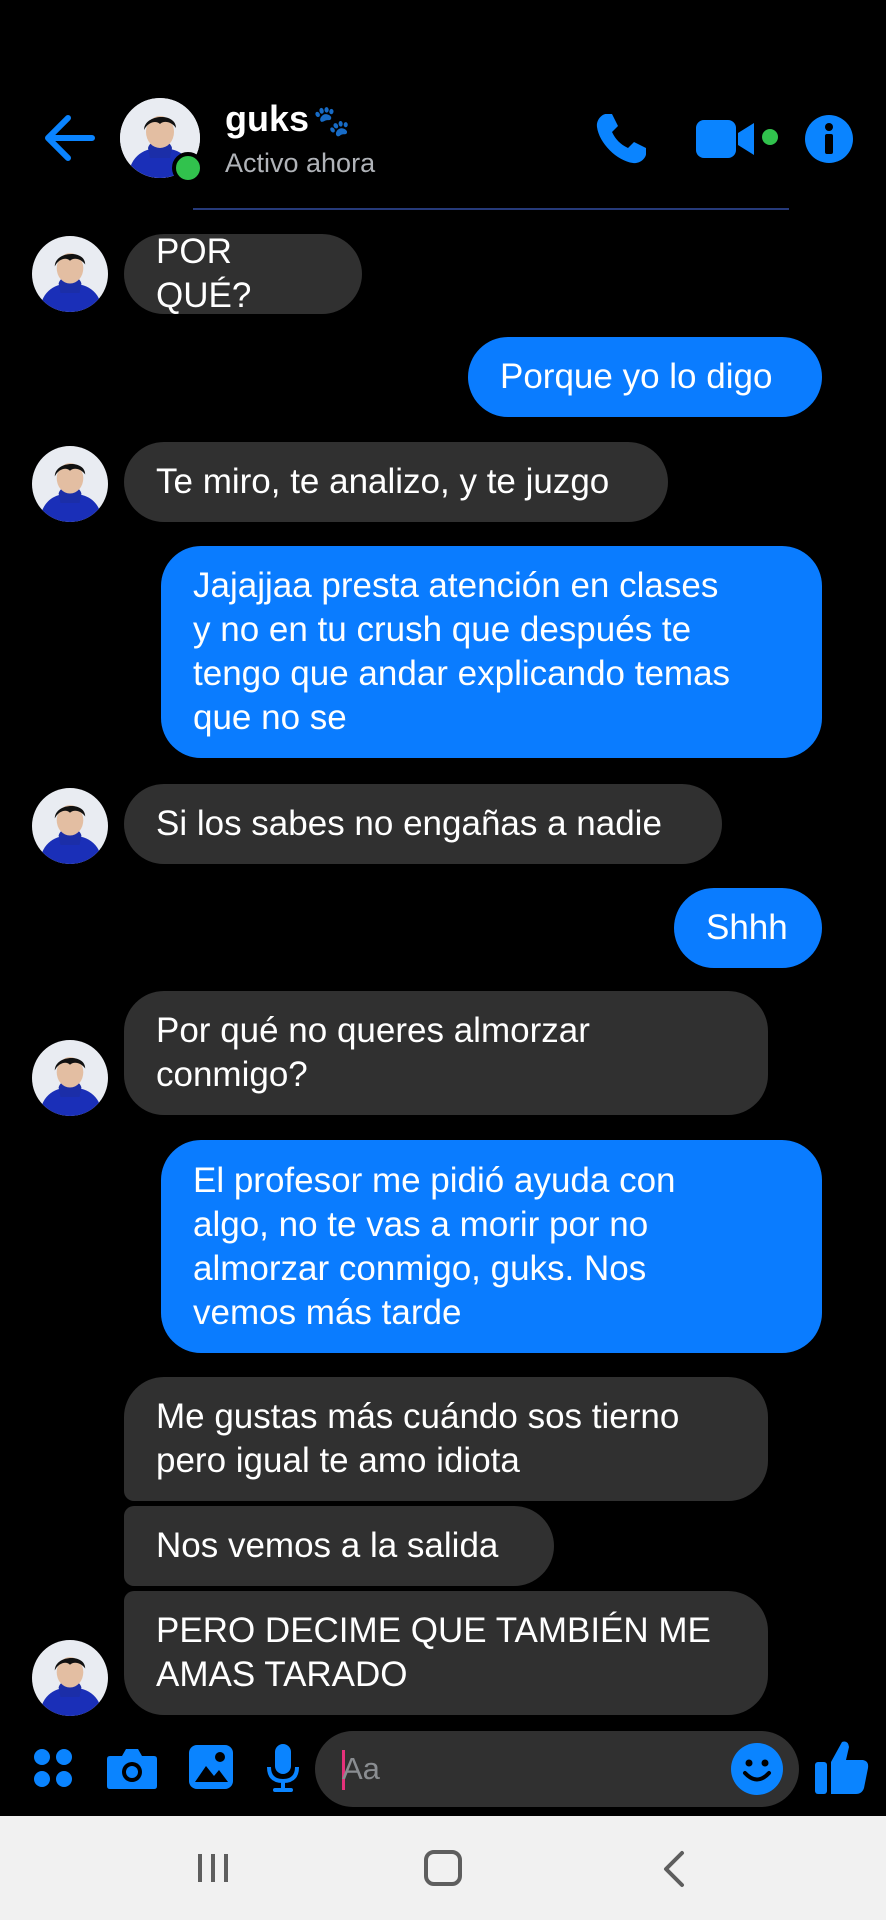 This screenshot has width=886, height=1920. What do you see at coordinates (443, 1868) in the screenshot?
I see `home-icon` at bounding box center [443, 1868].